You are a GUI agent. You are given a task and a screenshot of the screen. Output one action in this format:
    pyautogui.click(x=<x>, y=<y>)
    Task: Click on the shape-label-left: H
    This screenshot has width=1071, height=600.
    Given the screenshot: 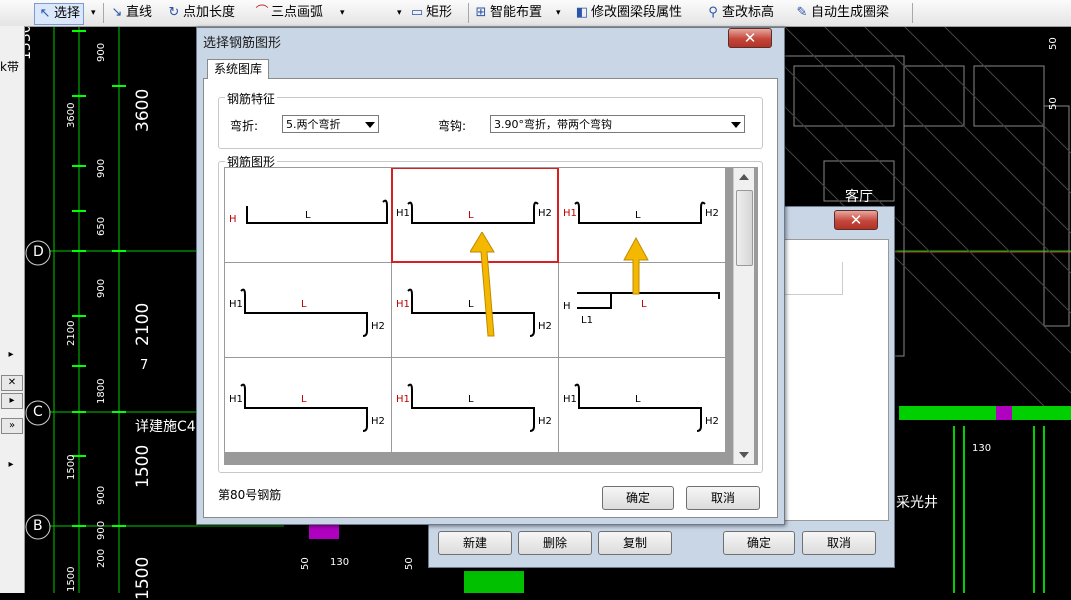 What is the action you would take?
    pyautogui.click(x=233, y=219)
    